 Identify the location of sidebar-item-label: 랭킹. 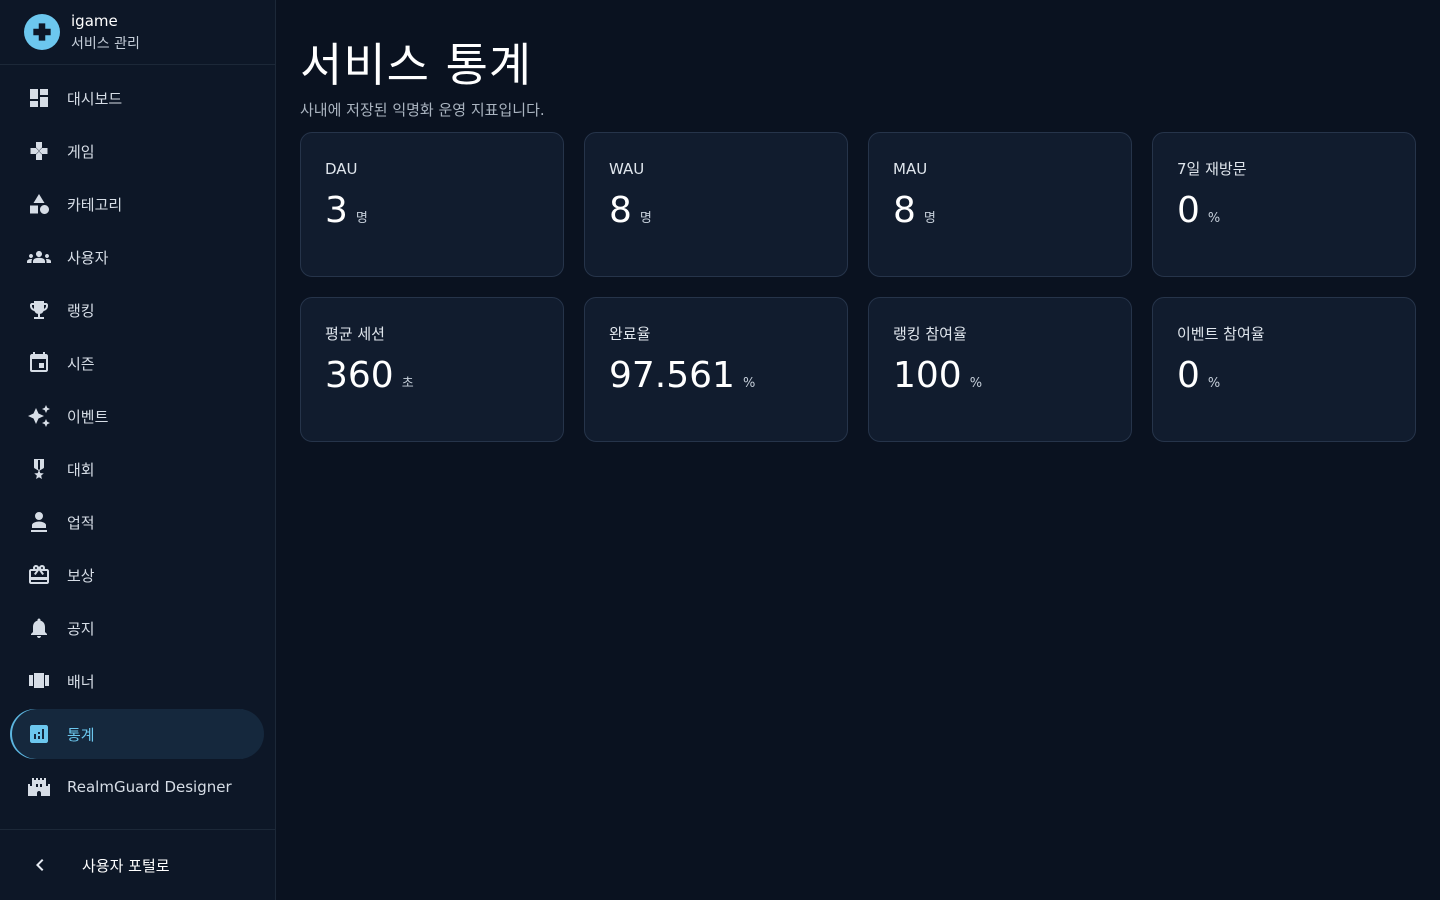
(81, 310).